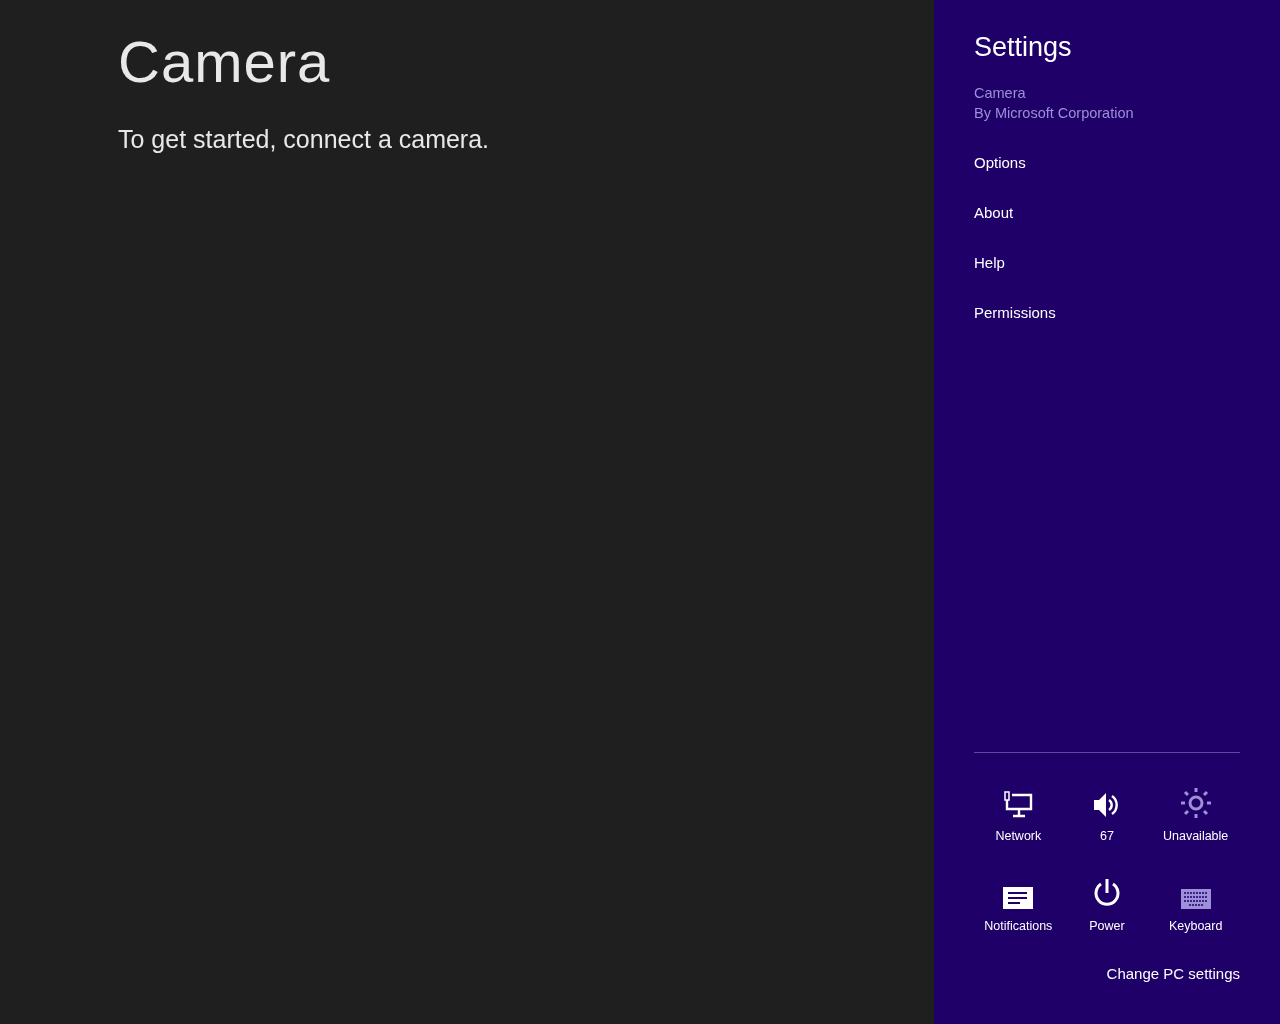  I want to click on status-message: To get started, connect a camera., so click(304, 139).